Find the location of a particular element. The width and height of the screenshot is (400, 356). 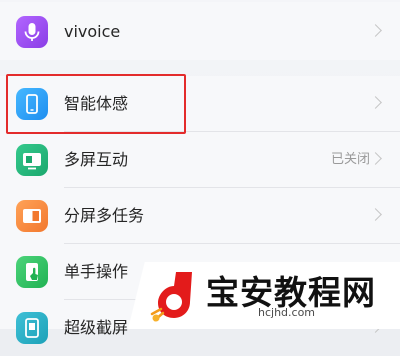

one-hand-icon is located at coordinates (32, 272).